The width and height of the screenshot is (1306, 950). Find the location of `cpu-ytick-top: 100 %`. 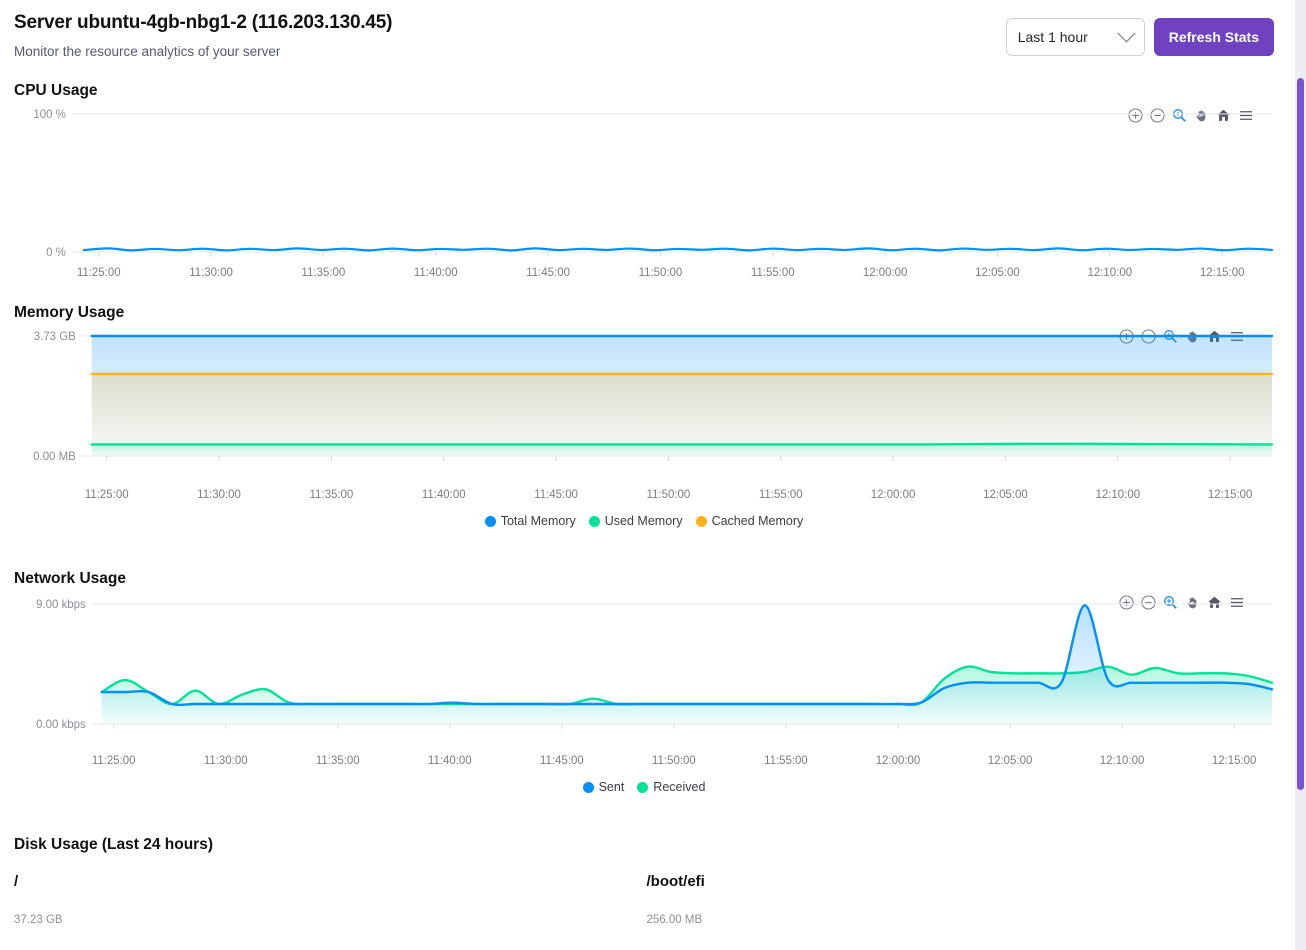

cpu-ytick-top: 100 % is located at coordinates (49, 115).